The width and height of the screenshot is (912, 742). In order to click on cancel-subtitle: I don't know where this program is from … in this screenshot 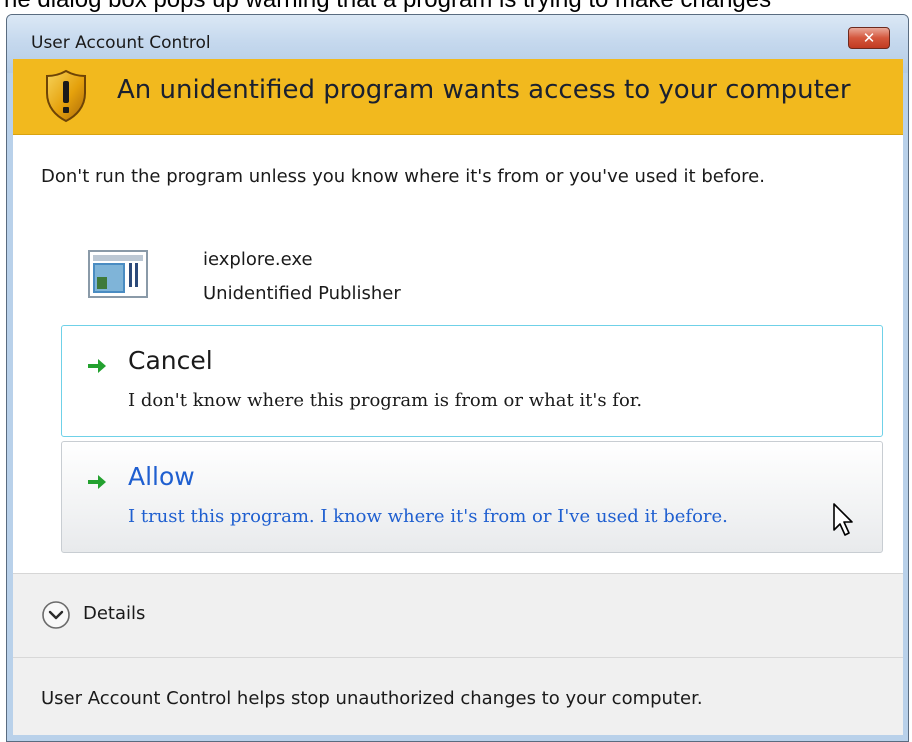, I will do `click(385, 400)`.